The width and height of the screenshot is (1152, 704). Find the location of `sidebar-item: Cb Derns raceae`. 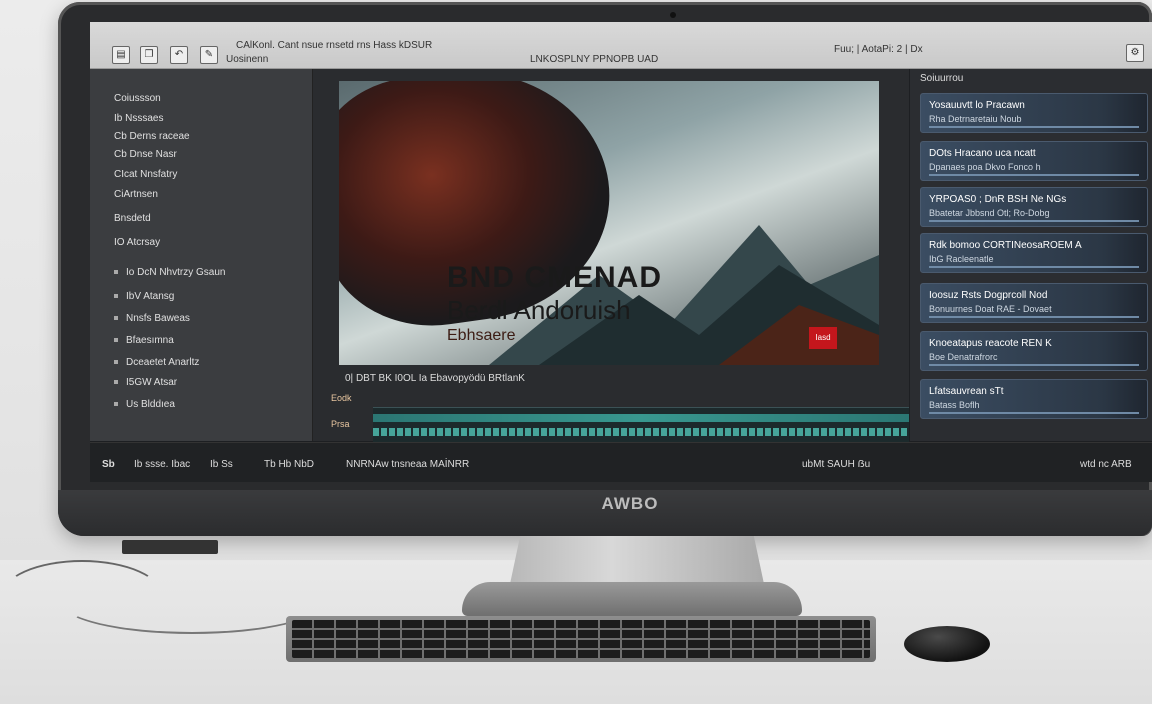

sidebar-item: Cb Derns raceae is located at coordinates (152, 136).